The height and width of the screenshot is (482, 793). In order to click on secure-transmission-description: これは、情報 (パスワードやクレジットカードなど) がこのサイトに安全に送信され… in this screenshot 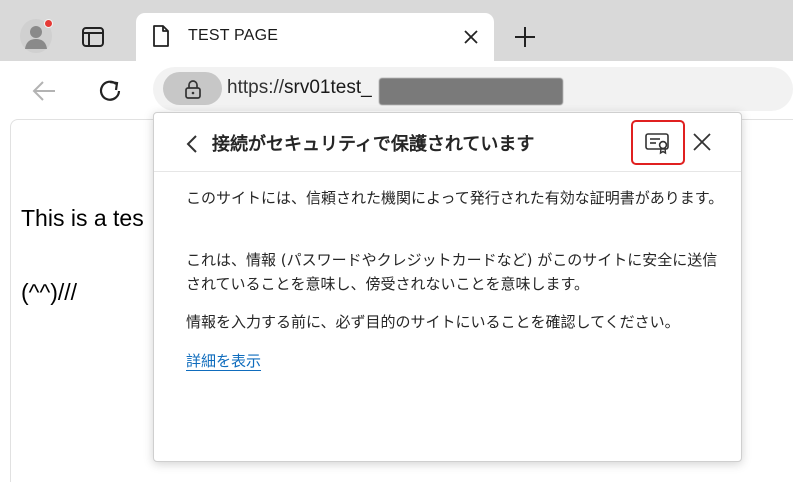, I will do `click(452, 272)`.